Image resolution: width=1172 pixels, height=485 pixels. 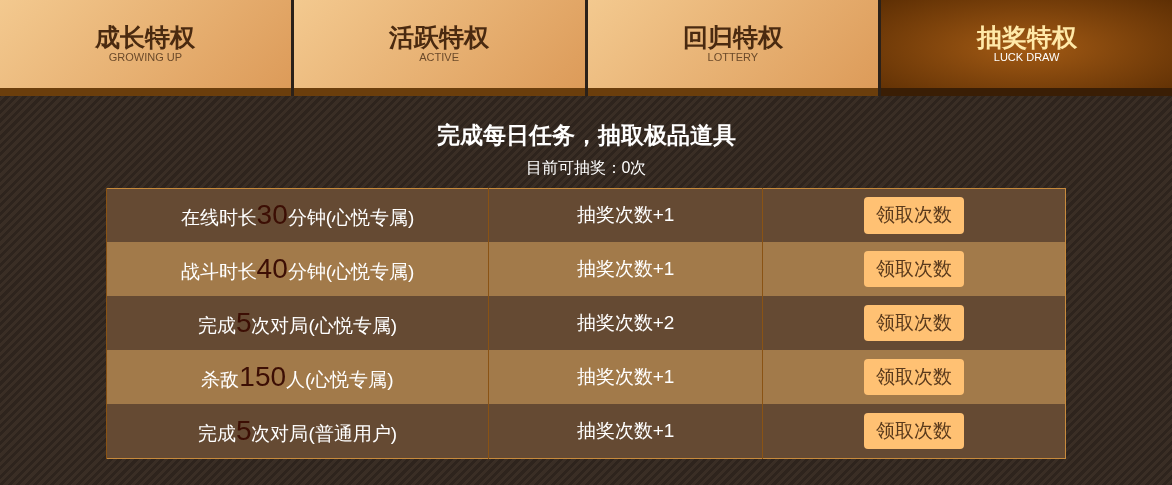 What do you see at coordinates (297, 433) in the screenshot?
I see `task-text: 完成5次对局(普通用户)` at bounding box center [297, 433].